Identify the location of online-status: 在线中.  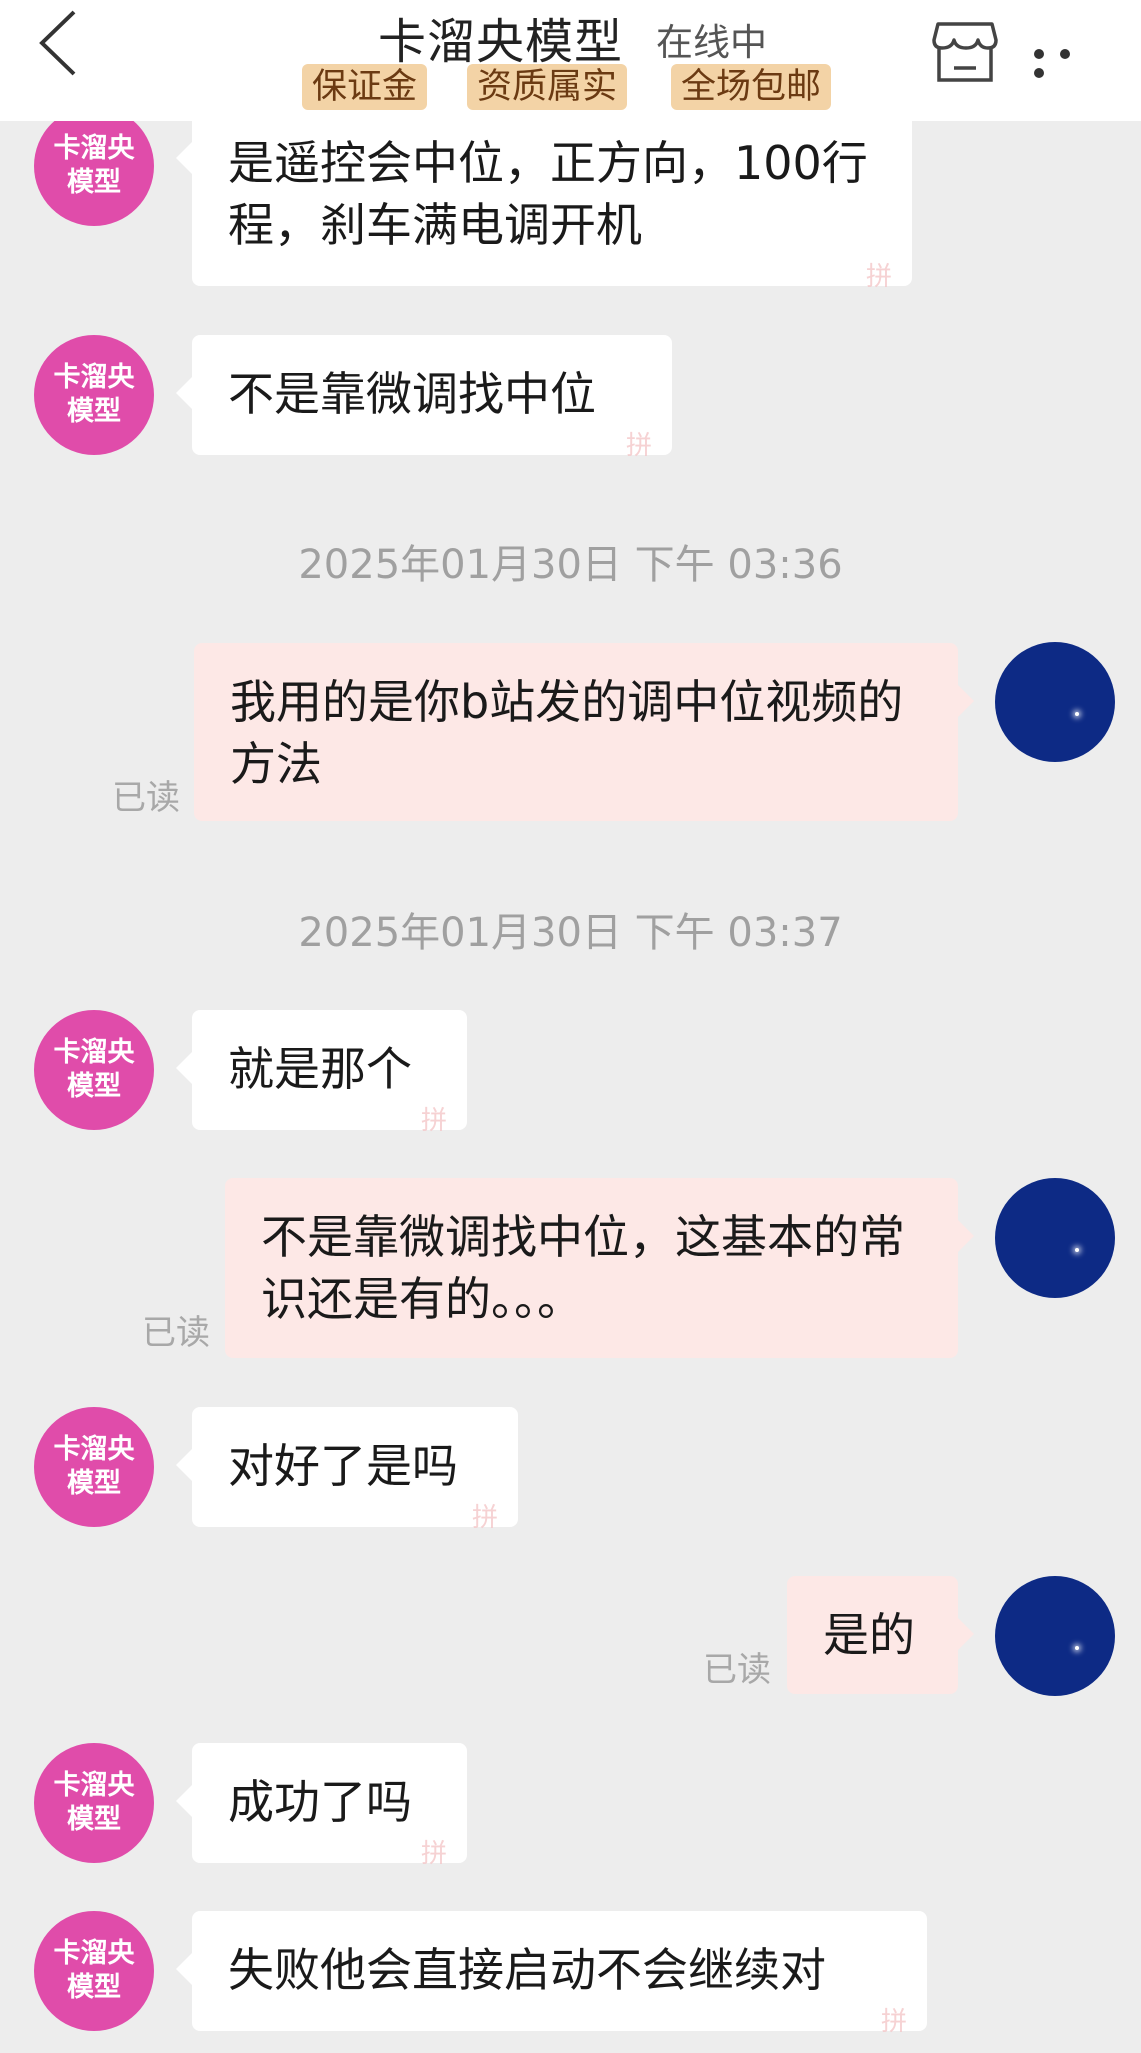
(711, 42).